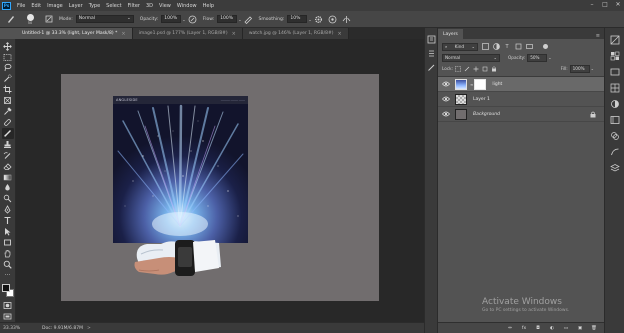  I want to click on tab-watch: watch.jpg @ 146% (Layer 1, RGB/8#) ×, so click(295, 33).